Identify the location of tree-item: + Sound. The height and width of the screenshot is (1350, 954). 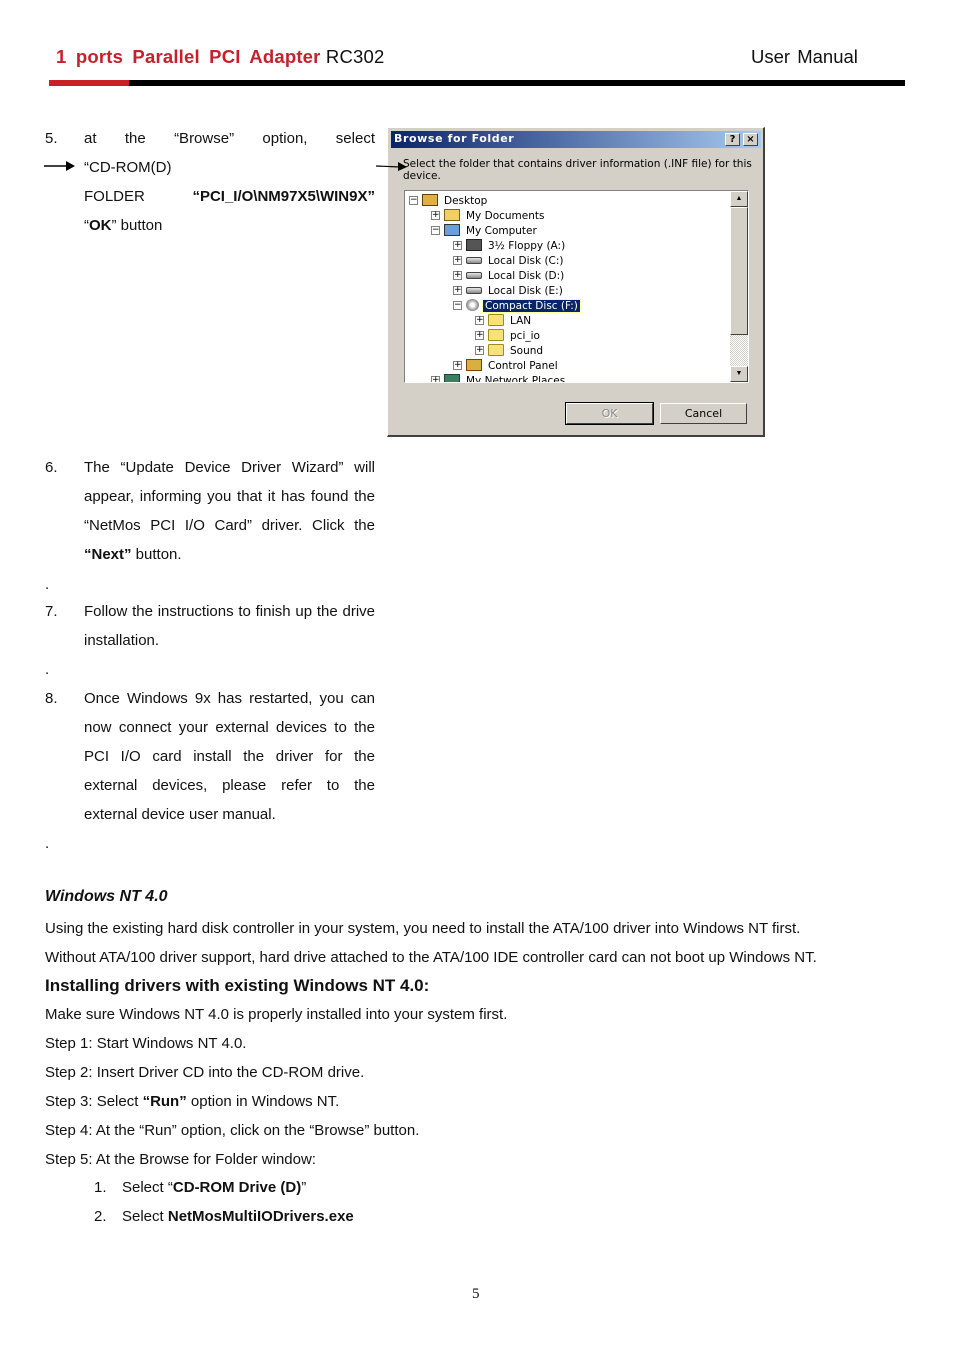
(510, 351).